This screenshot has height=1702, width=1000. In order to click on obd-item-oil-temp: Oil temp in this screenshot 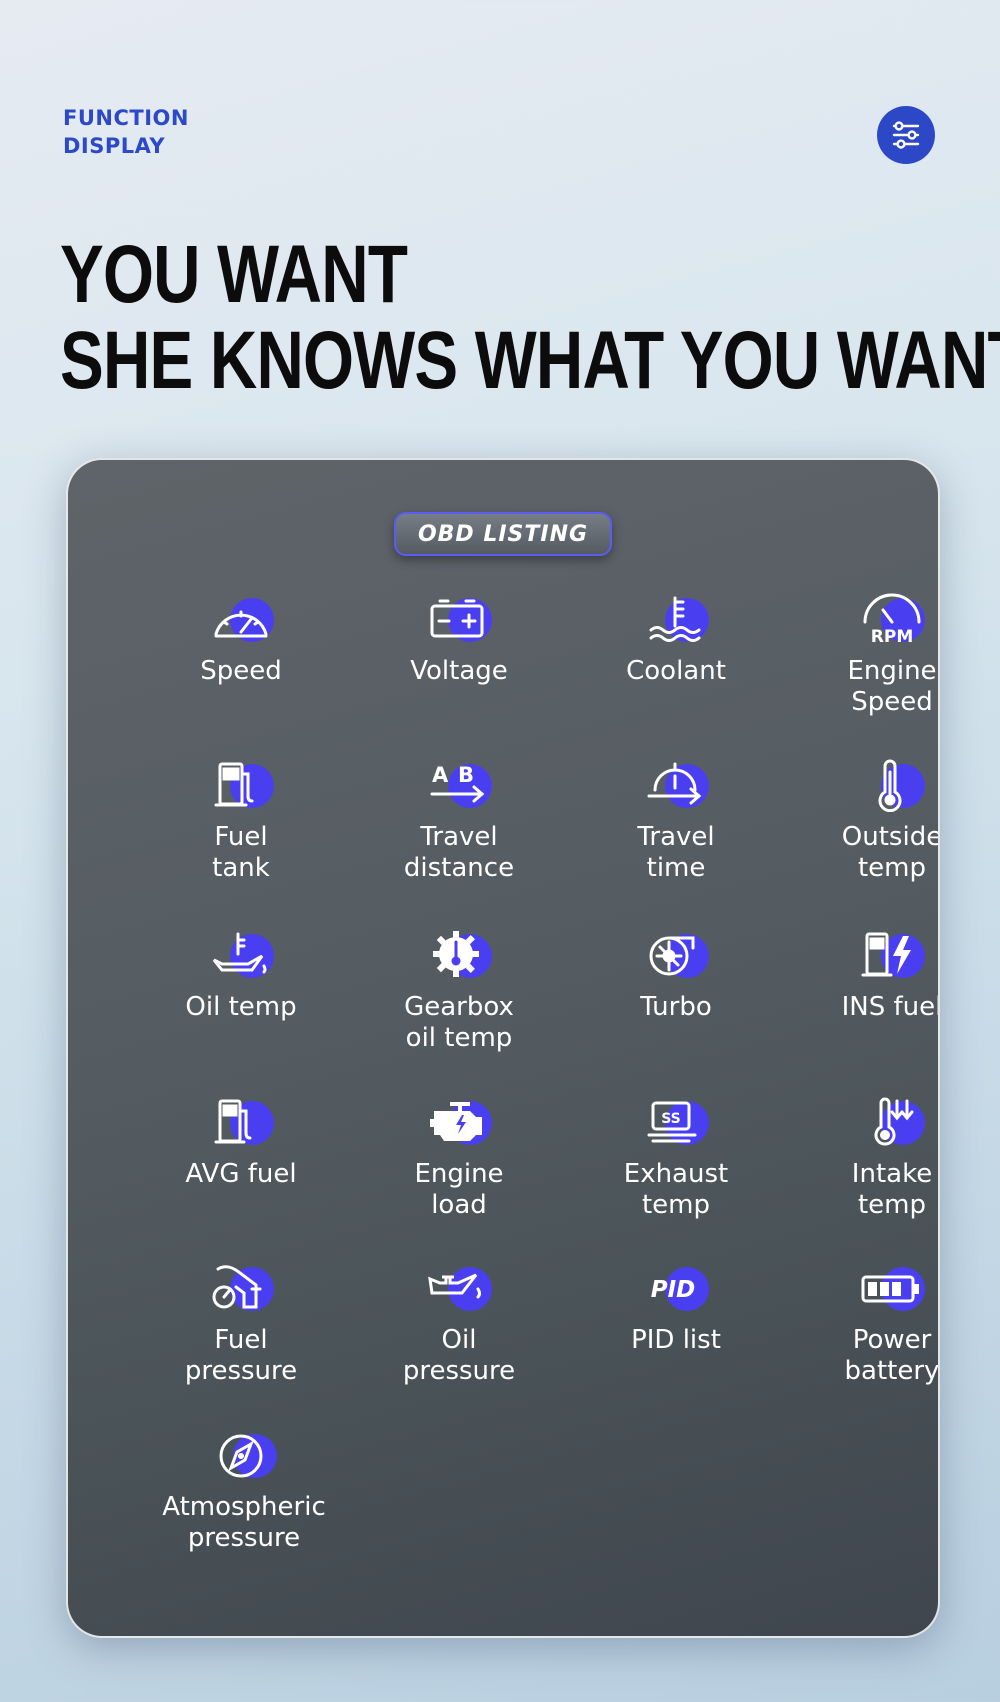, I will do `click(241, 975)`.